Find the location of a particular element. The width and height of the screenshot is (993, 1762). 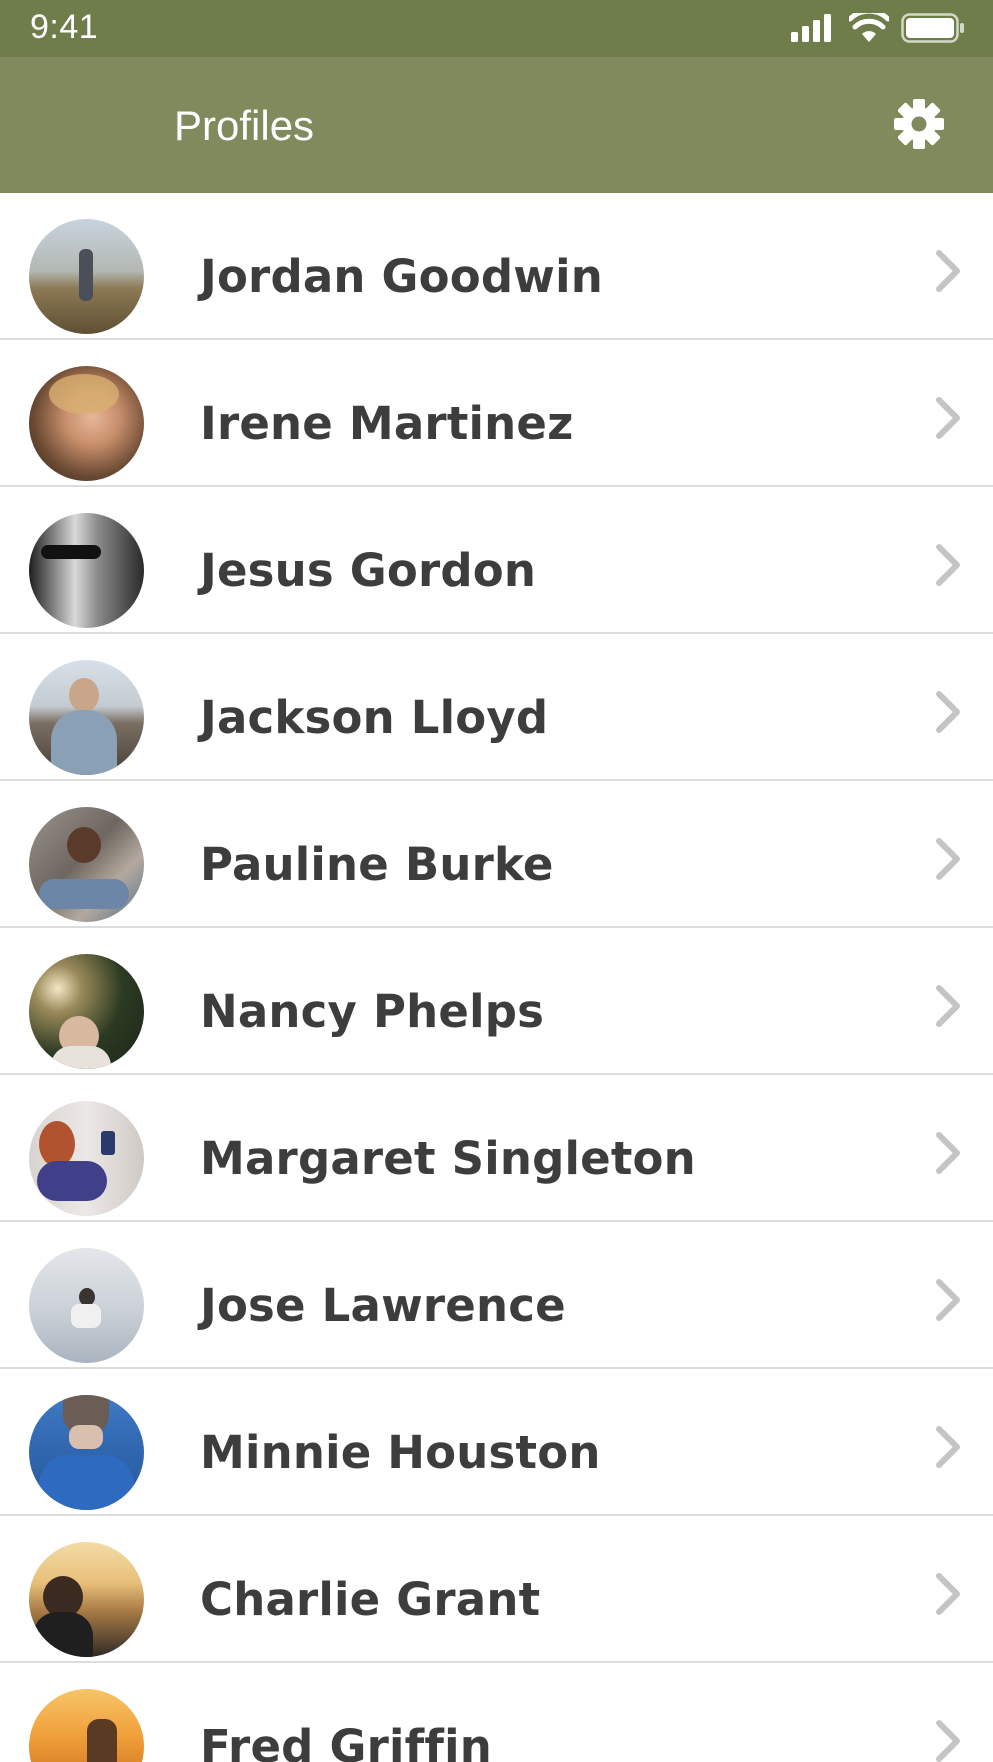

profile-row: Jordan Goodwin is located at coordinates (496, 266).